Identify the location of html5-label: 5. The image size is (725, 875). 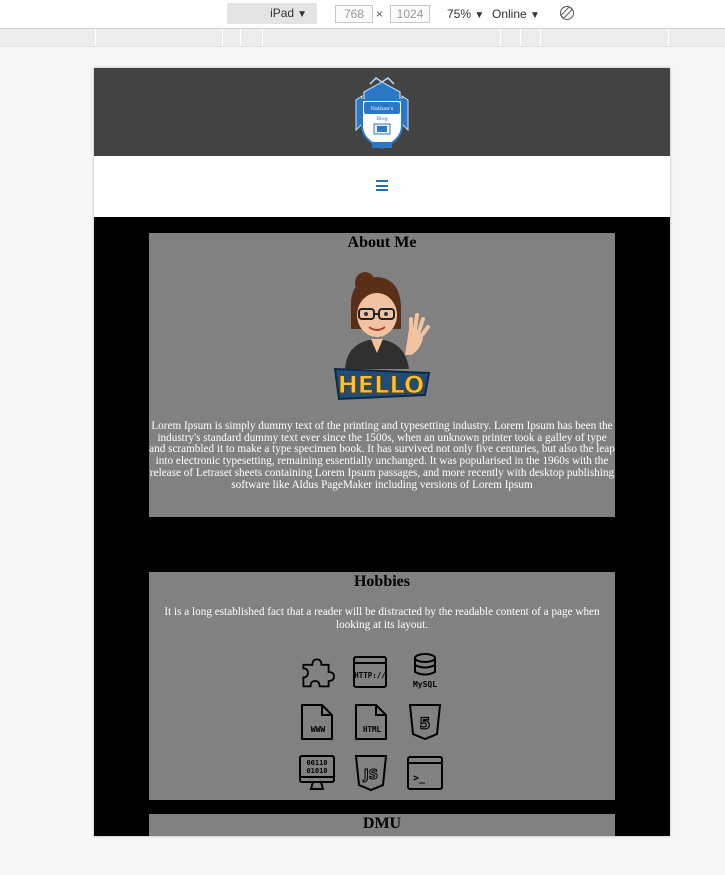
(424, 723).